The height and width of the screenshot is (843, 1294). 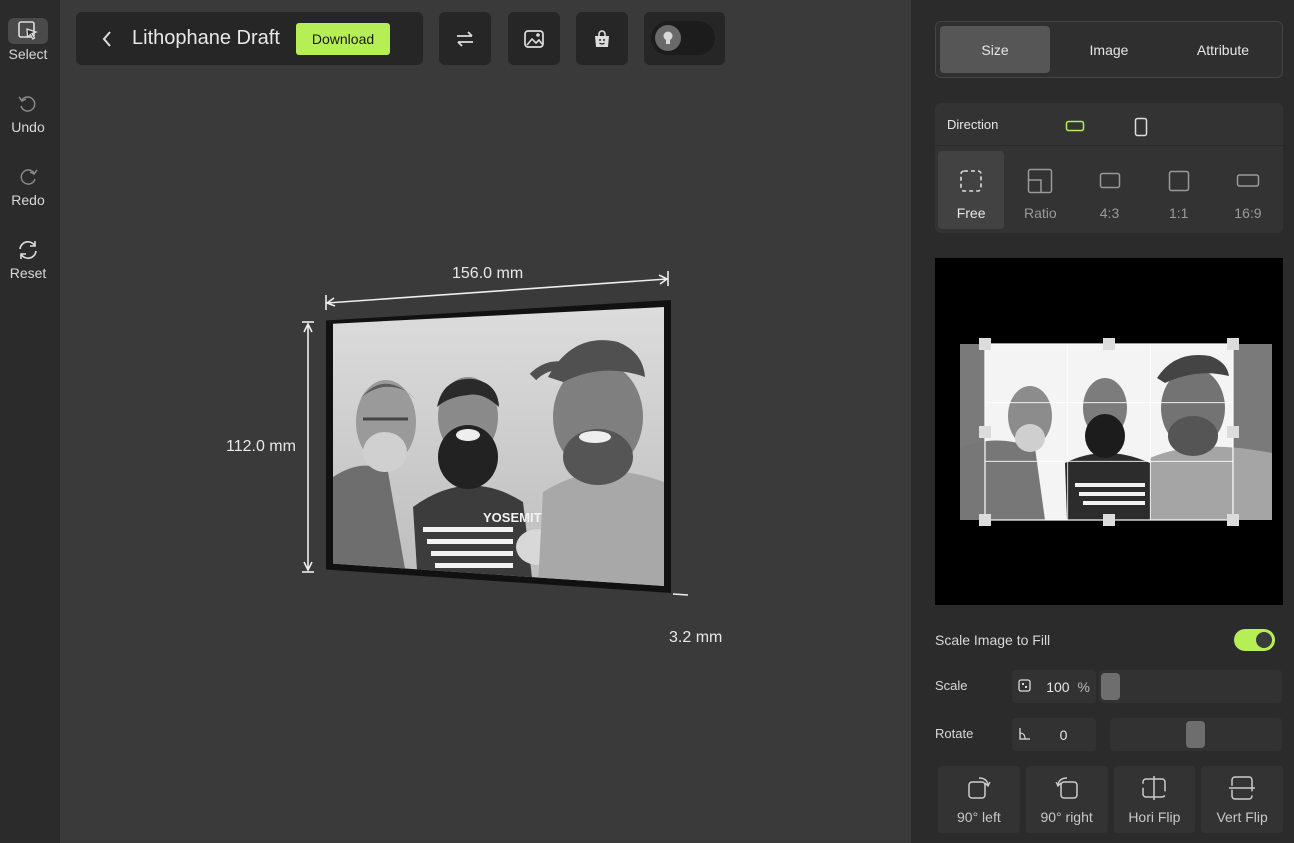 I want to click on ratio-16-9-label: 16:9, so click(x=1248, y=213).